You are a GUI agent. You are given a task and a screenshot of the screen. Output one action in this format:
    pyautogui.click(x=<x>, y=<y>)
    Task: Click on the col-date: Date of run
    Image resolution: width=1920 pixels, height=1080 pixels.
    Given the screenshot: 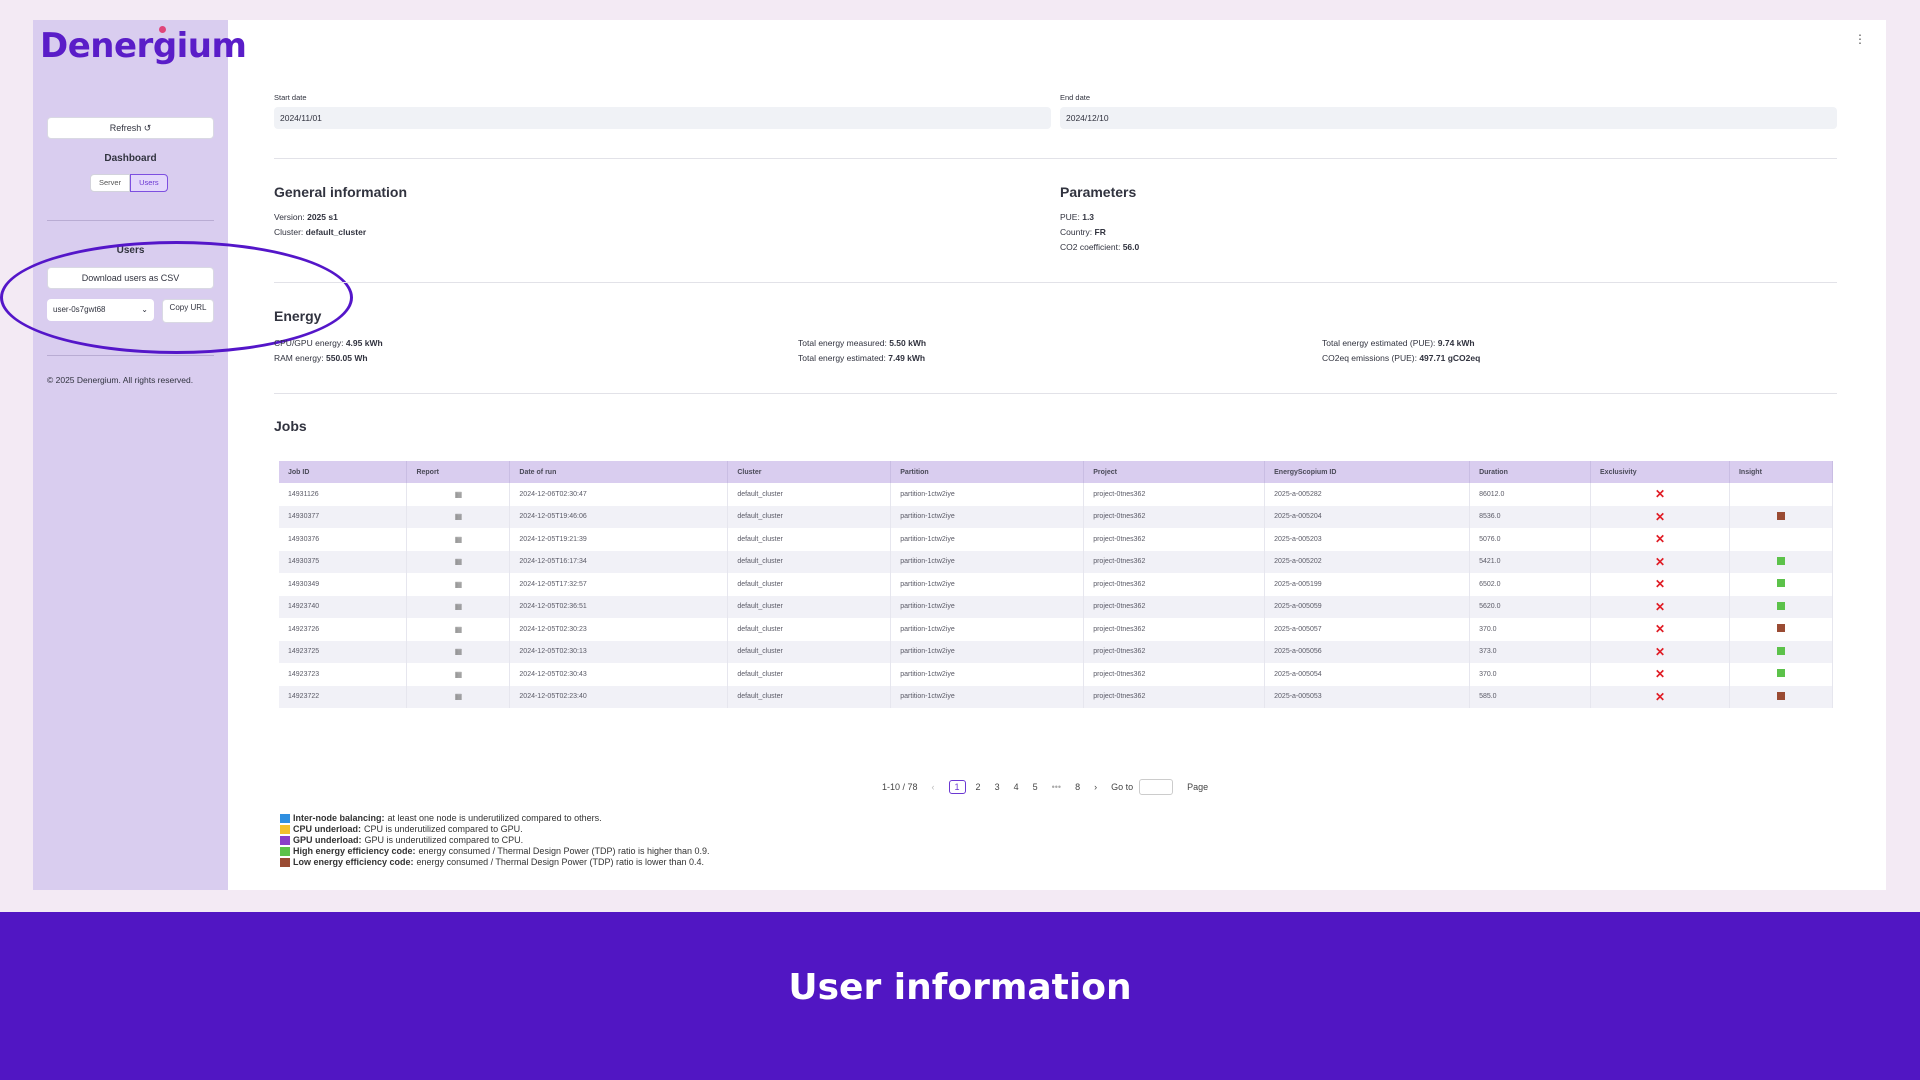 What is the action you would take?
    pyautogui.click(x=619, y=472)
    